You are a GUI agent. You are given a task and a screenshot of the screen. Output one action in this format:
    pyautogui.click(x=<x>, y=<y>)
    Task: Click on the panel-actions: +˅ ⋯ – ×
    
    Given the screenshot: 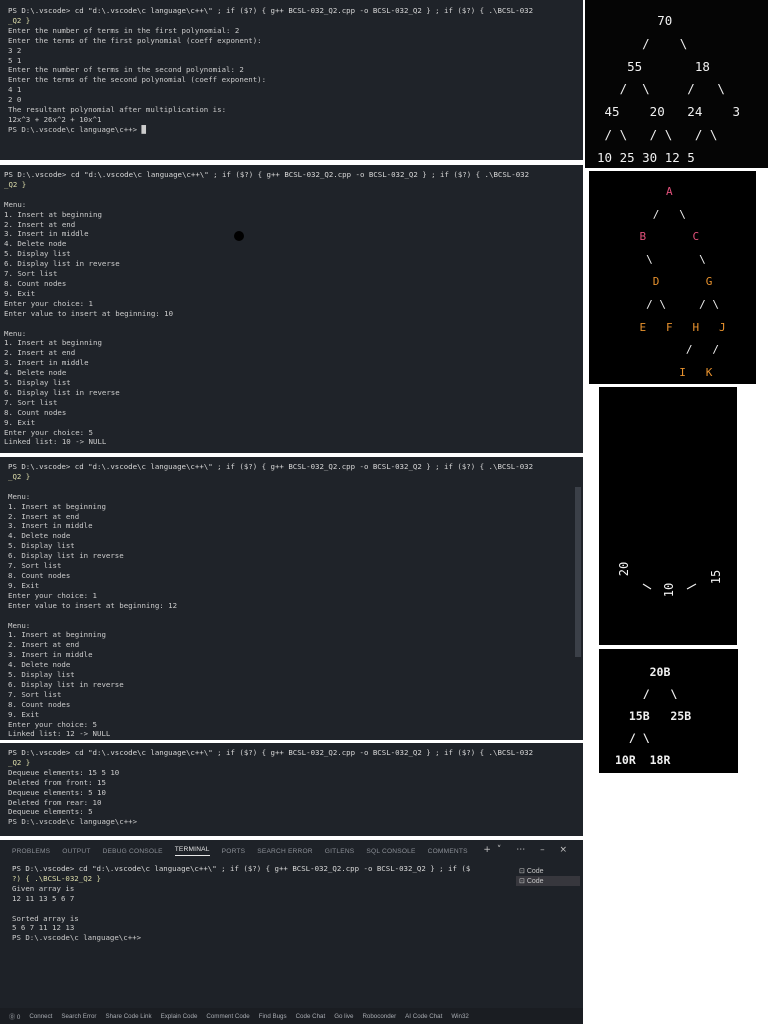 What is the action you would take?
    pyautogui.click(x=528, y=850)
    